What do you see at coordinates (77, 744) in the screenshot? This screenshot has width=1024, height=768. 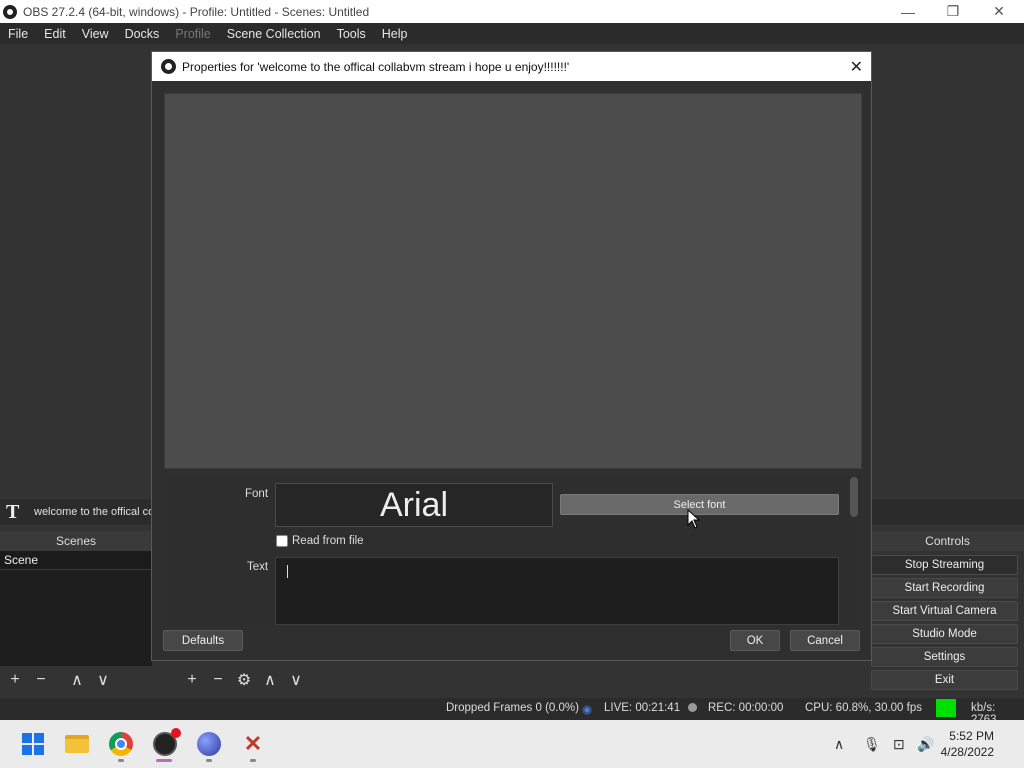 I see `file-explorer-icon` at bounding box center [77, 744].